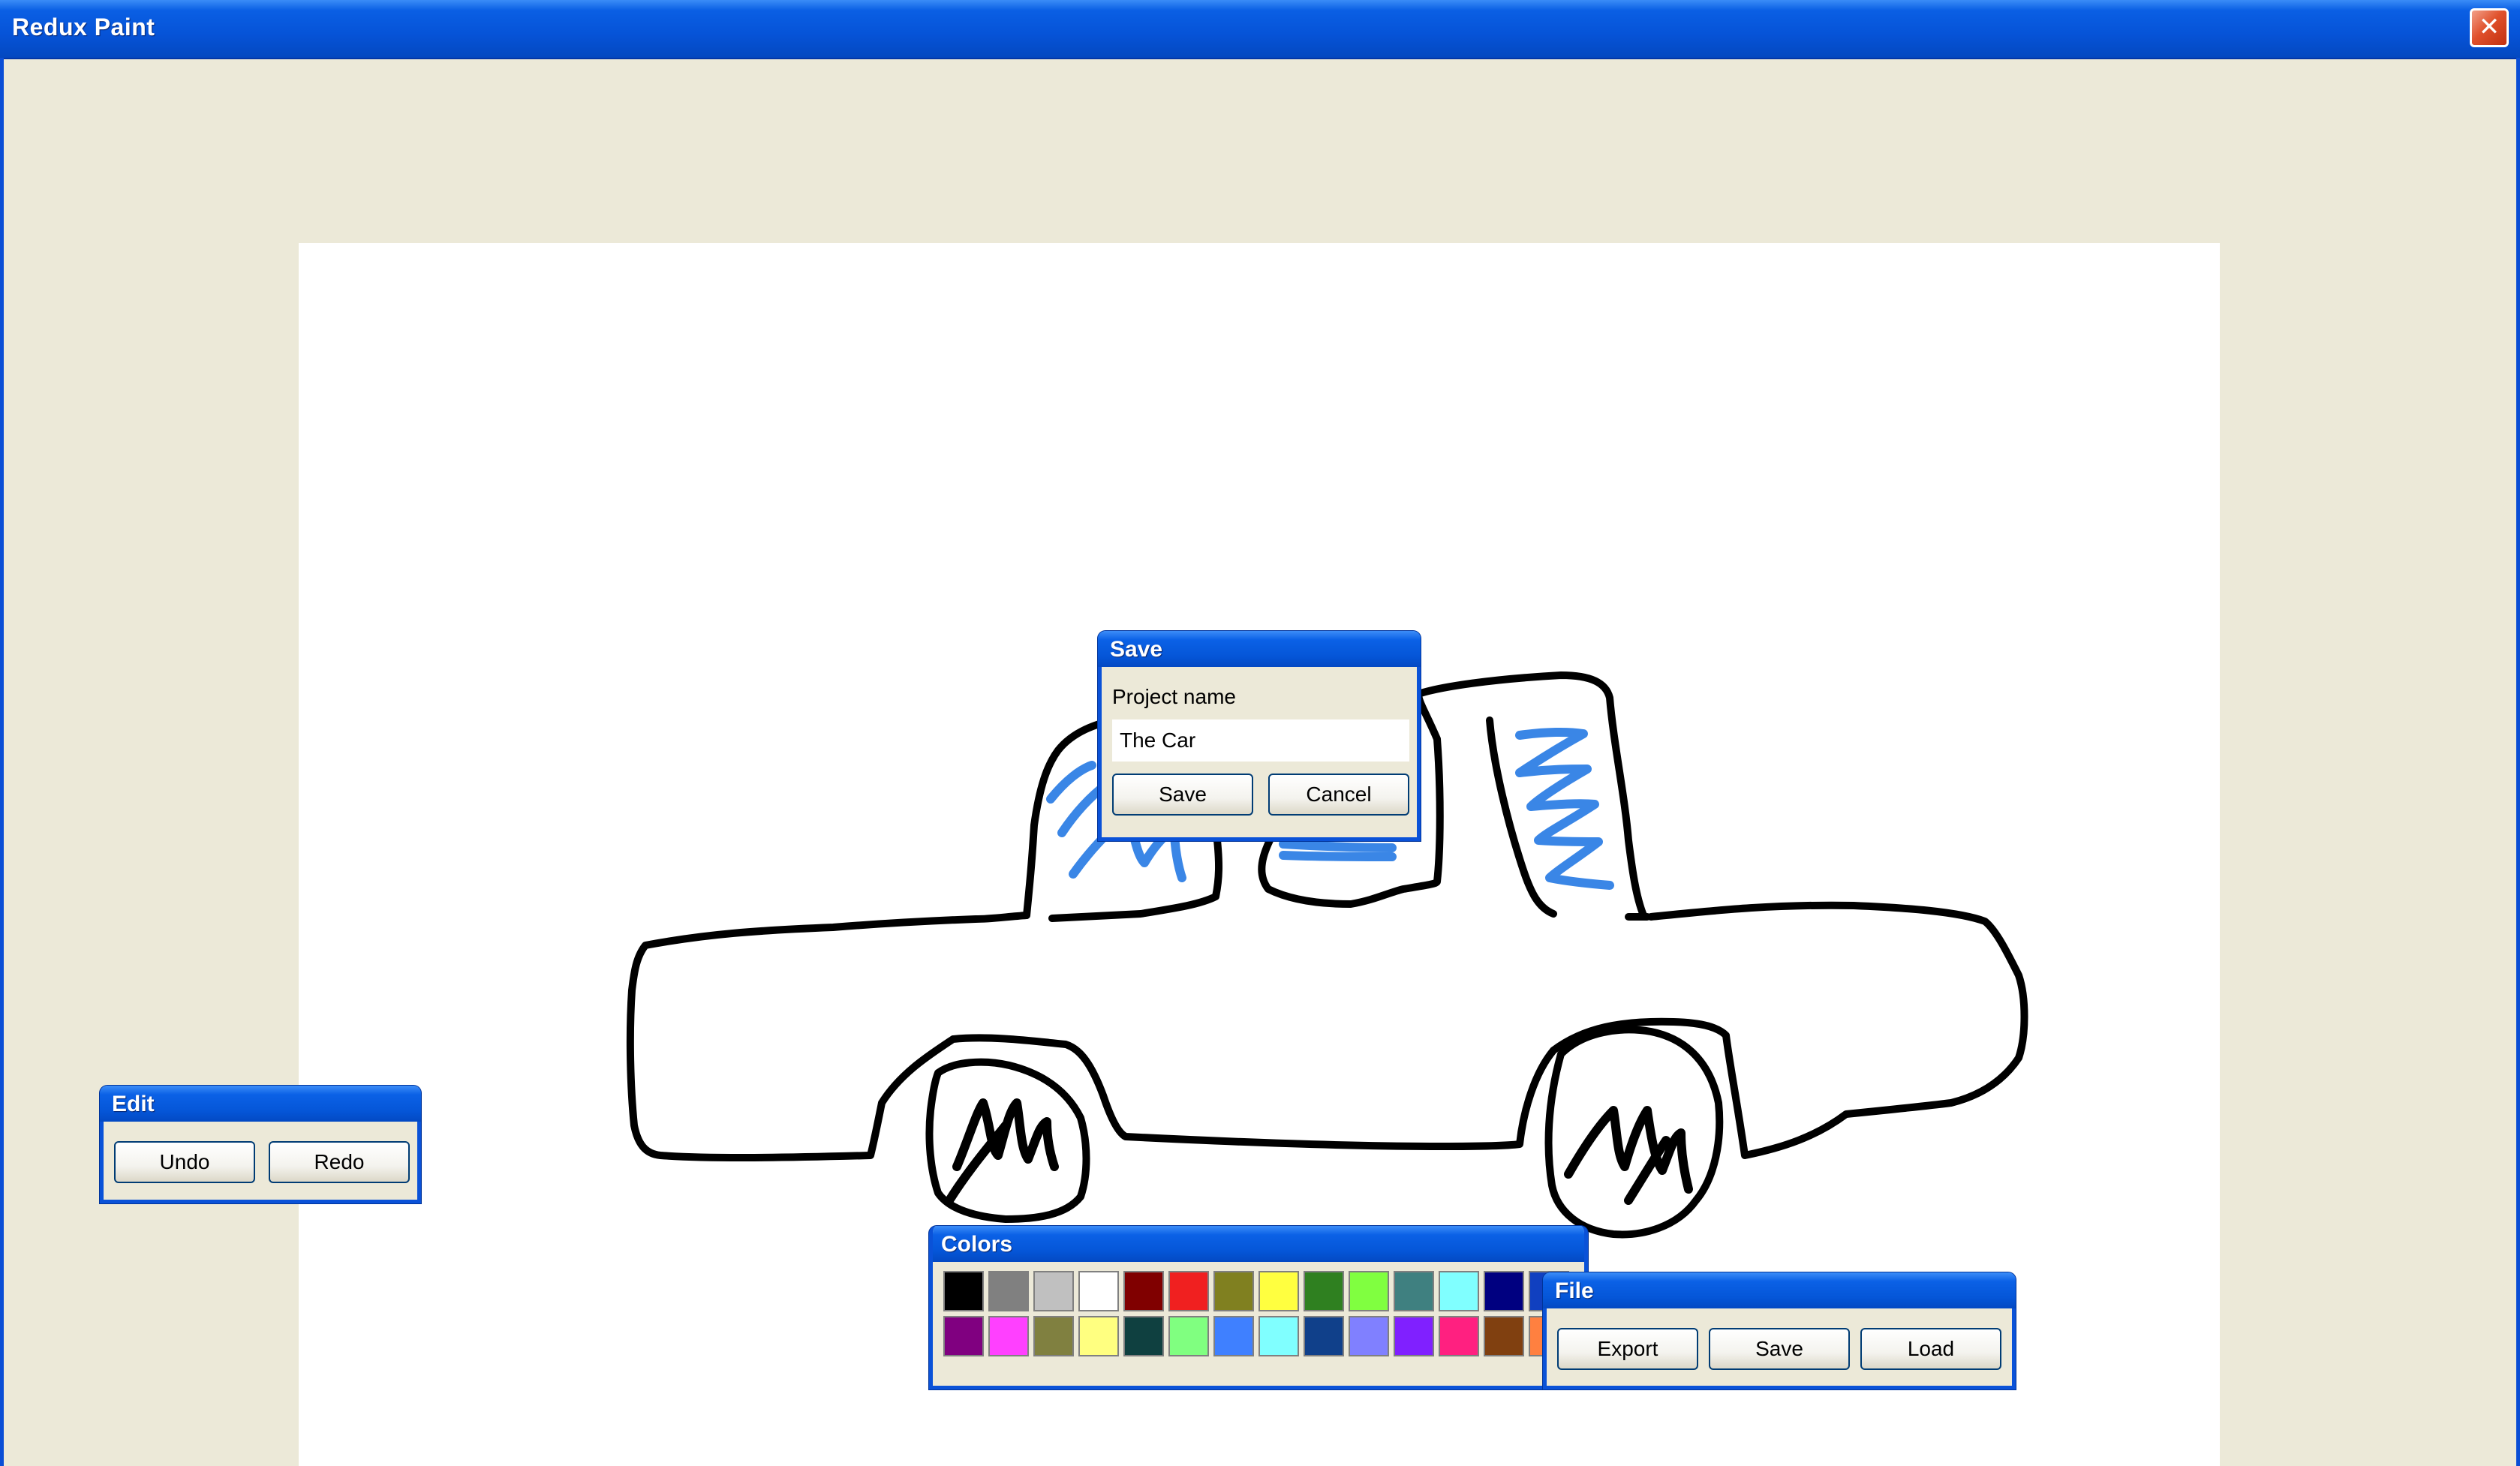 This screenshot has height=1466, width=2520. Describe the element at coordinates (1260, 740) in the screenshot. I see `project-name-input` at that location.